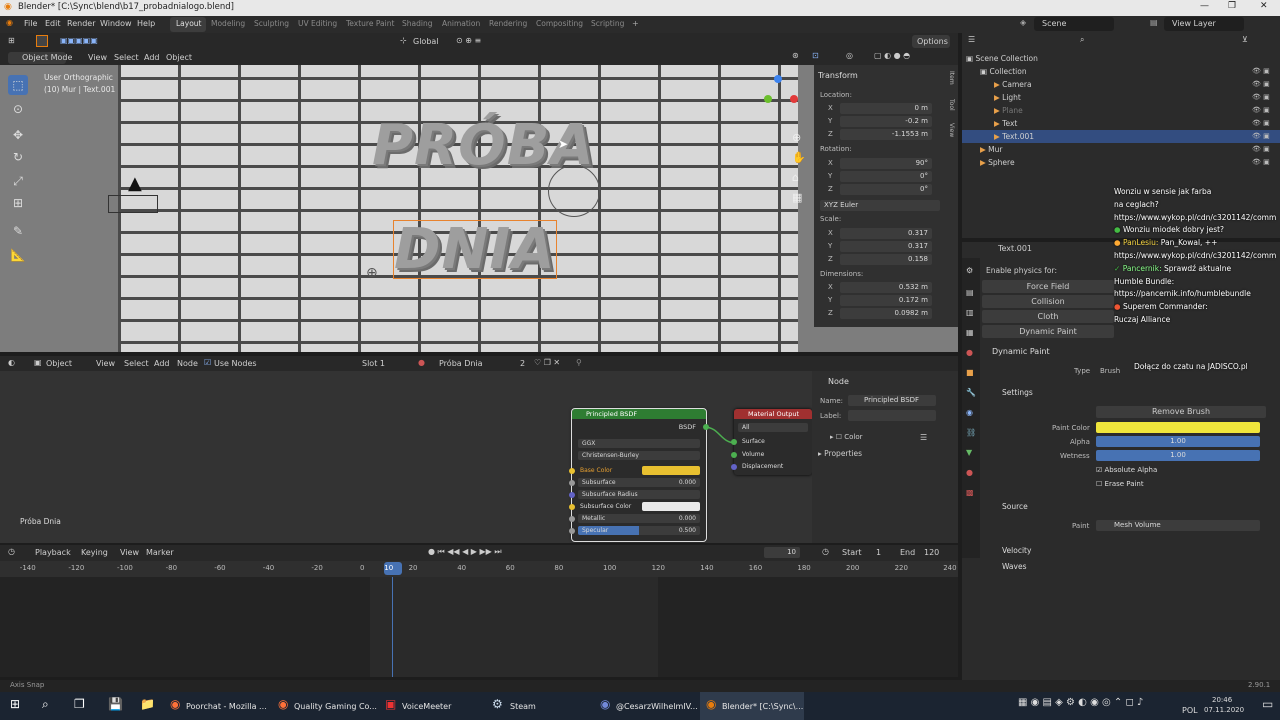 The image size is (1280, 720). Describe the element at coordinates (574, 191) in the screenshot. I see `light-object` at that location.